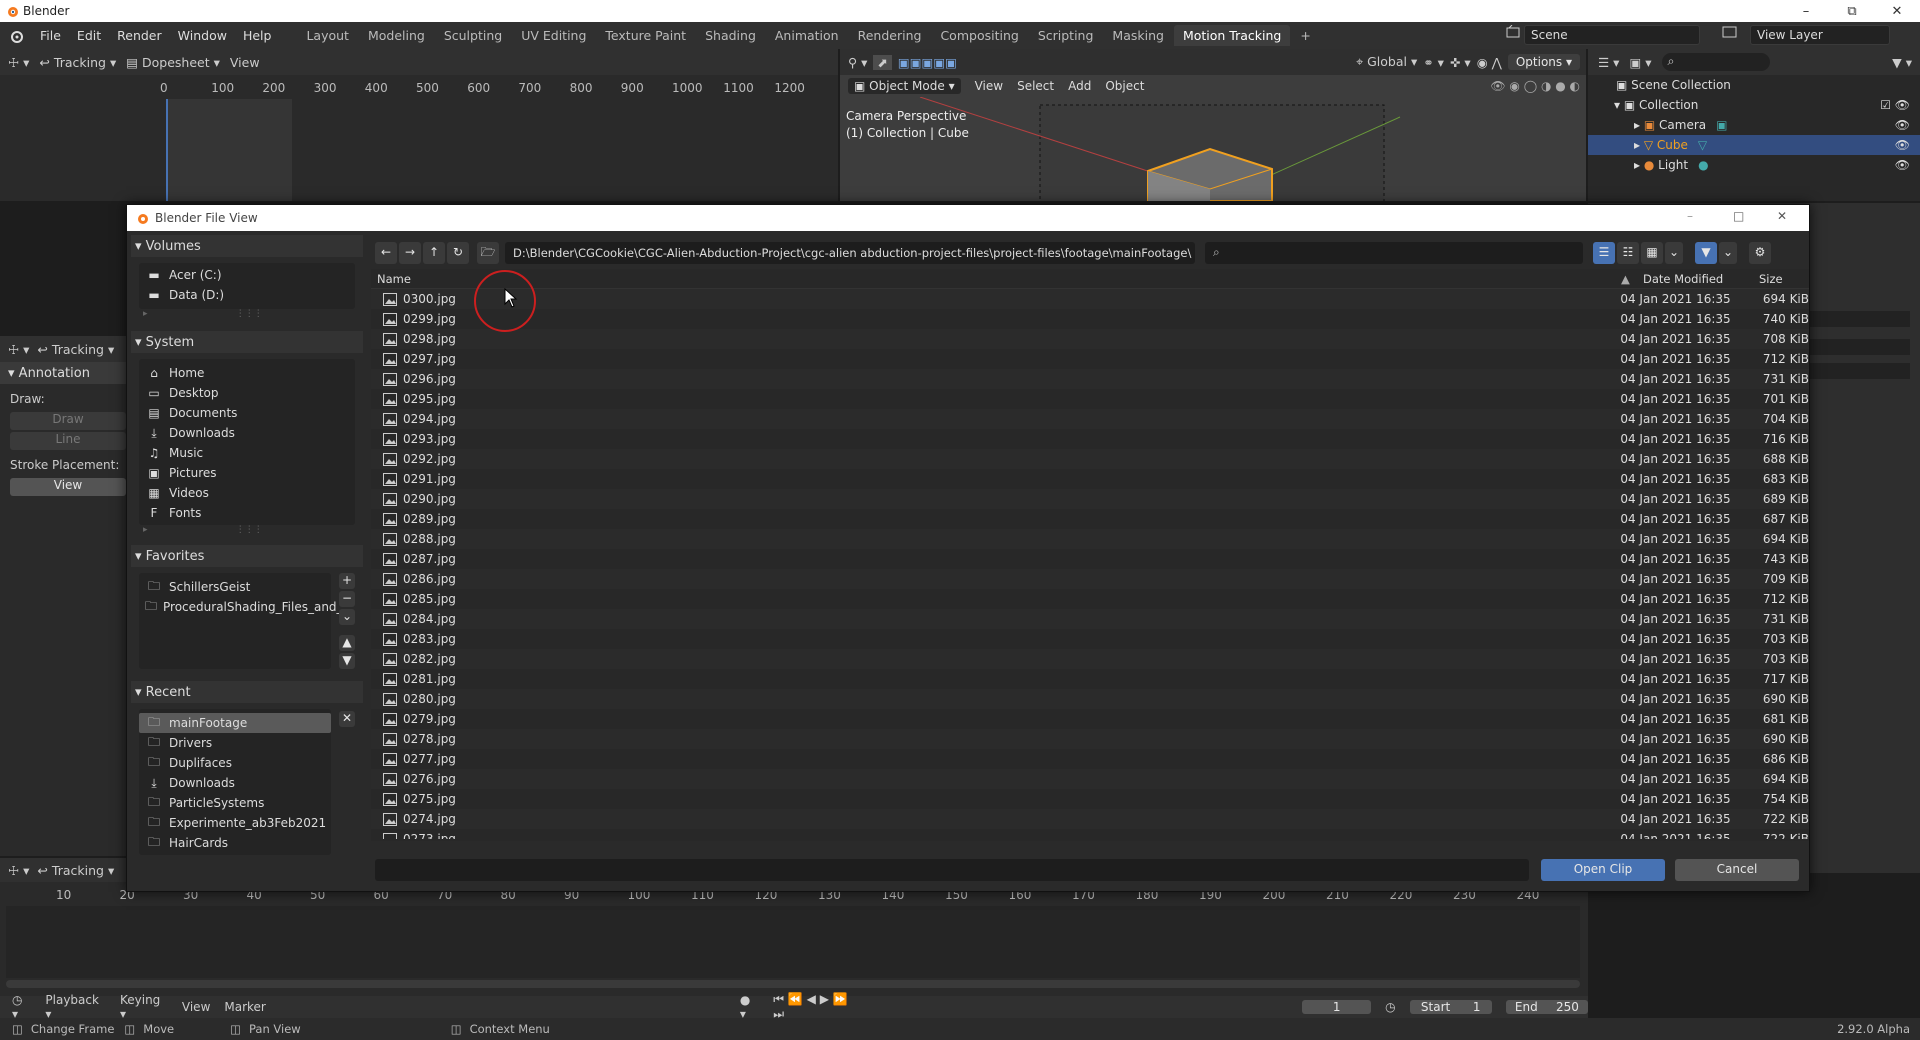  What do you see at coordinates (247, 314) in the screenshot?
I see `resize-handle: ▸ ⋮⋮⋮` at bounding box center [247, 314].